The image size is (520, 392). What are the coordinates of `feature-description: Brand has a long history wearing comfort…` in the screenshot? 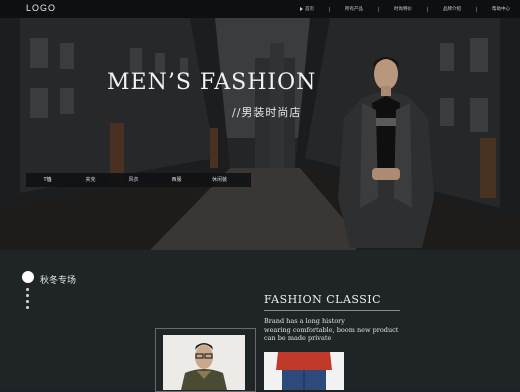 It's located at (331, 330).